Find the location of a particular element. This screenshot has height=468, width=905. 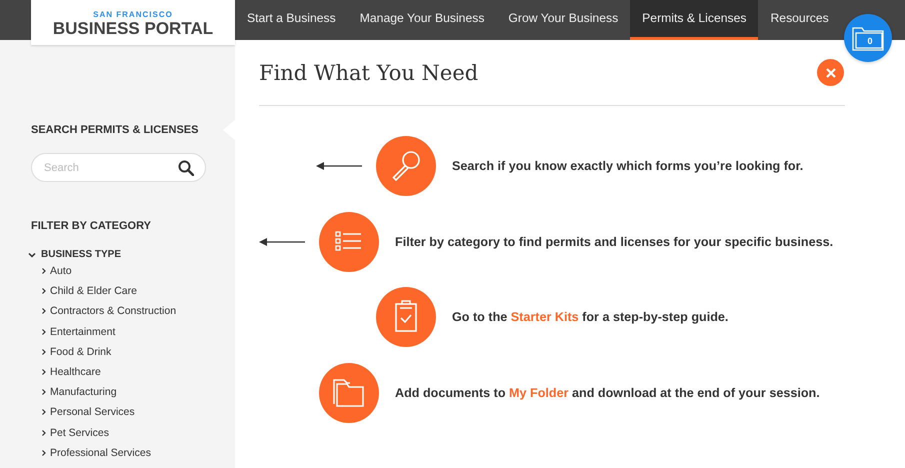

section-heading: FILTER BY CATEGORY is located at coordinates (91, 226).